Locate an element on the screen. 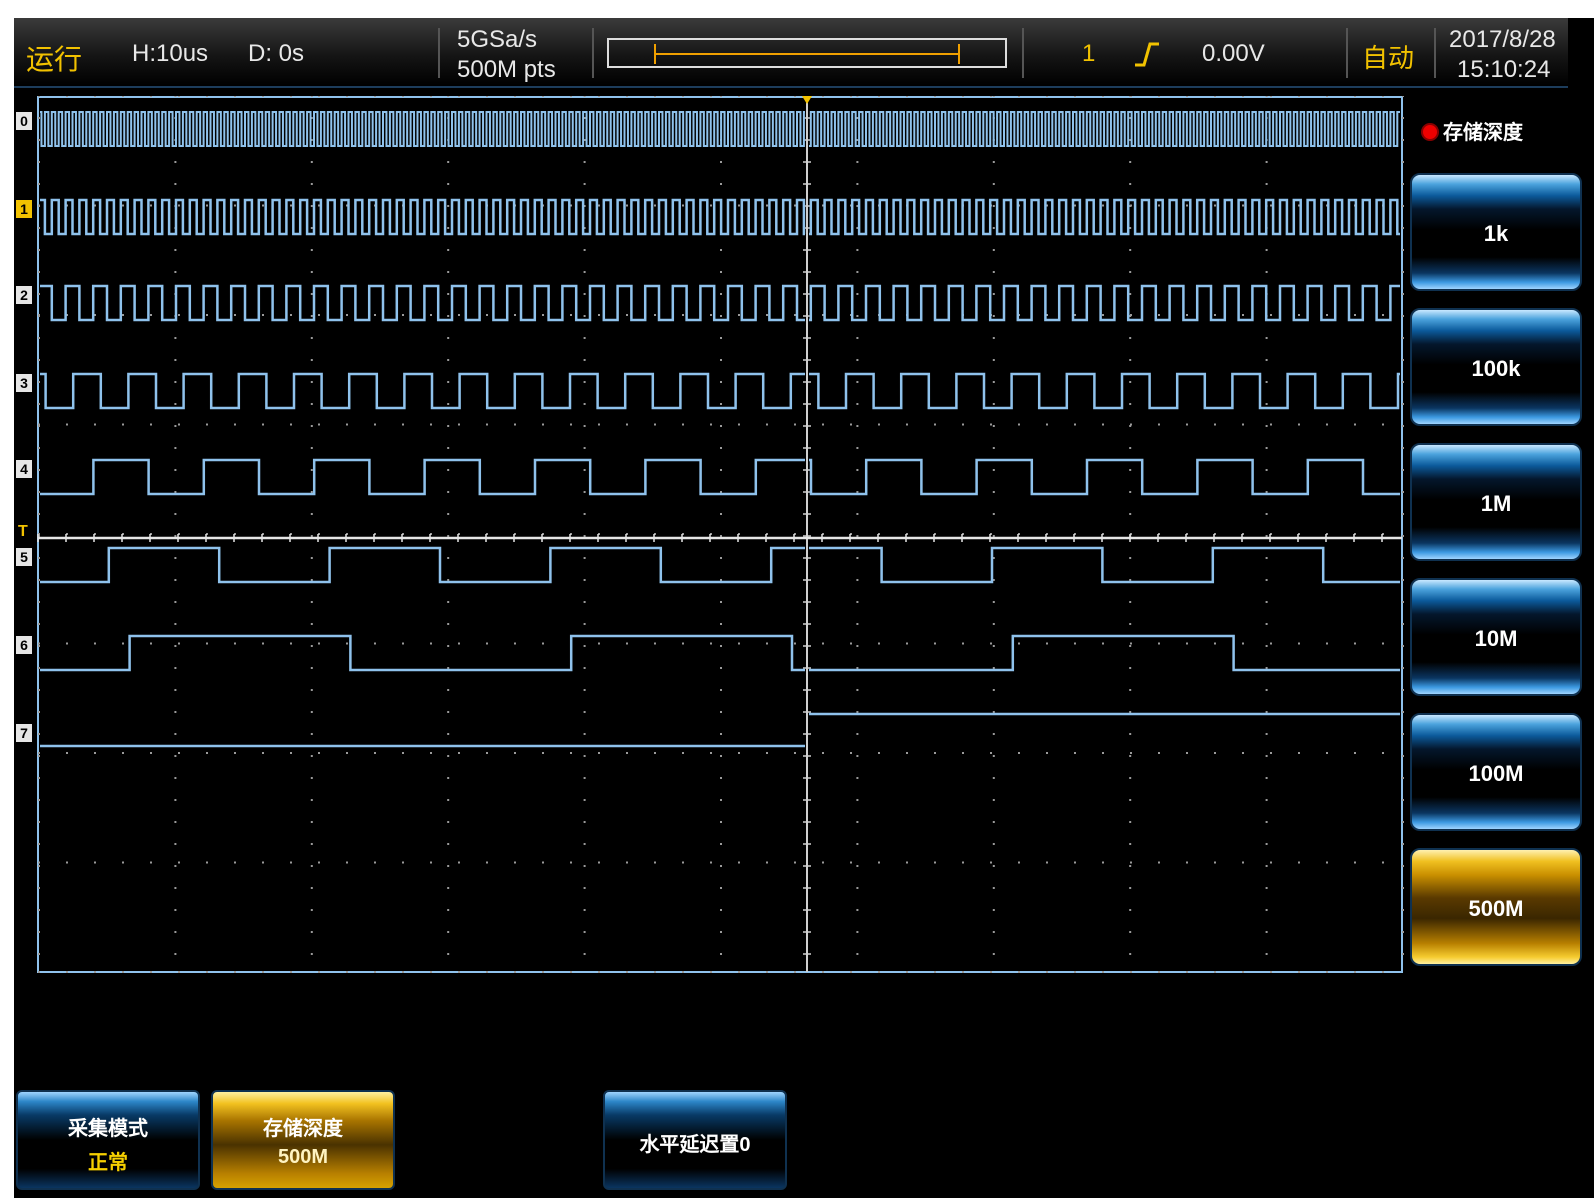  channel-3-label: 3 is located at coordinates (24, 383).